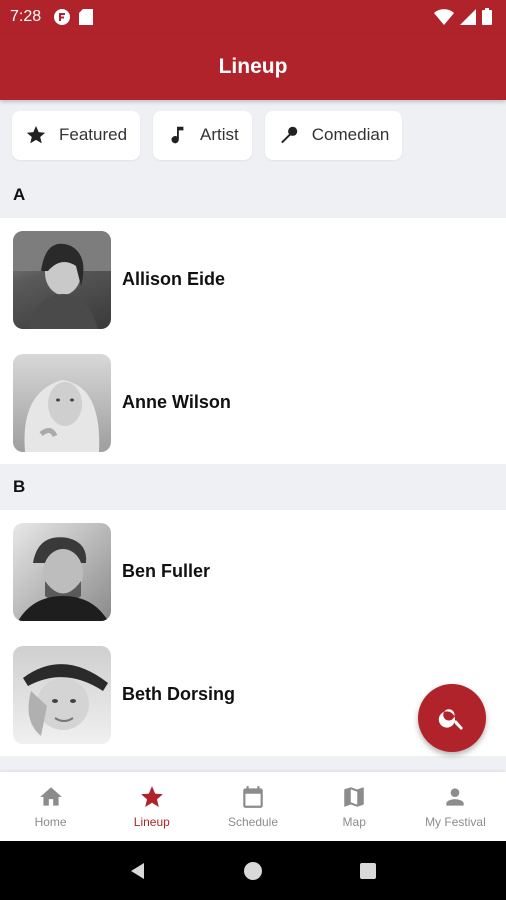 Image resolution: width=506 pixels, height=900 pixels. What do you see at coordinates (253, 402) in the screenshot?
I see `list-item: Anne Wilson` at bounding box center [253, 402].